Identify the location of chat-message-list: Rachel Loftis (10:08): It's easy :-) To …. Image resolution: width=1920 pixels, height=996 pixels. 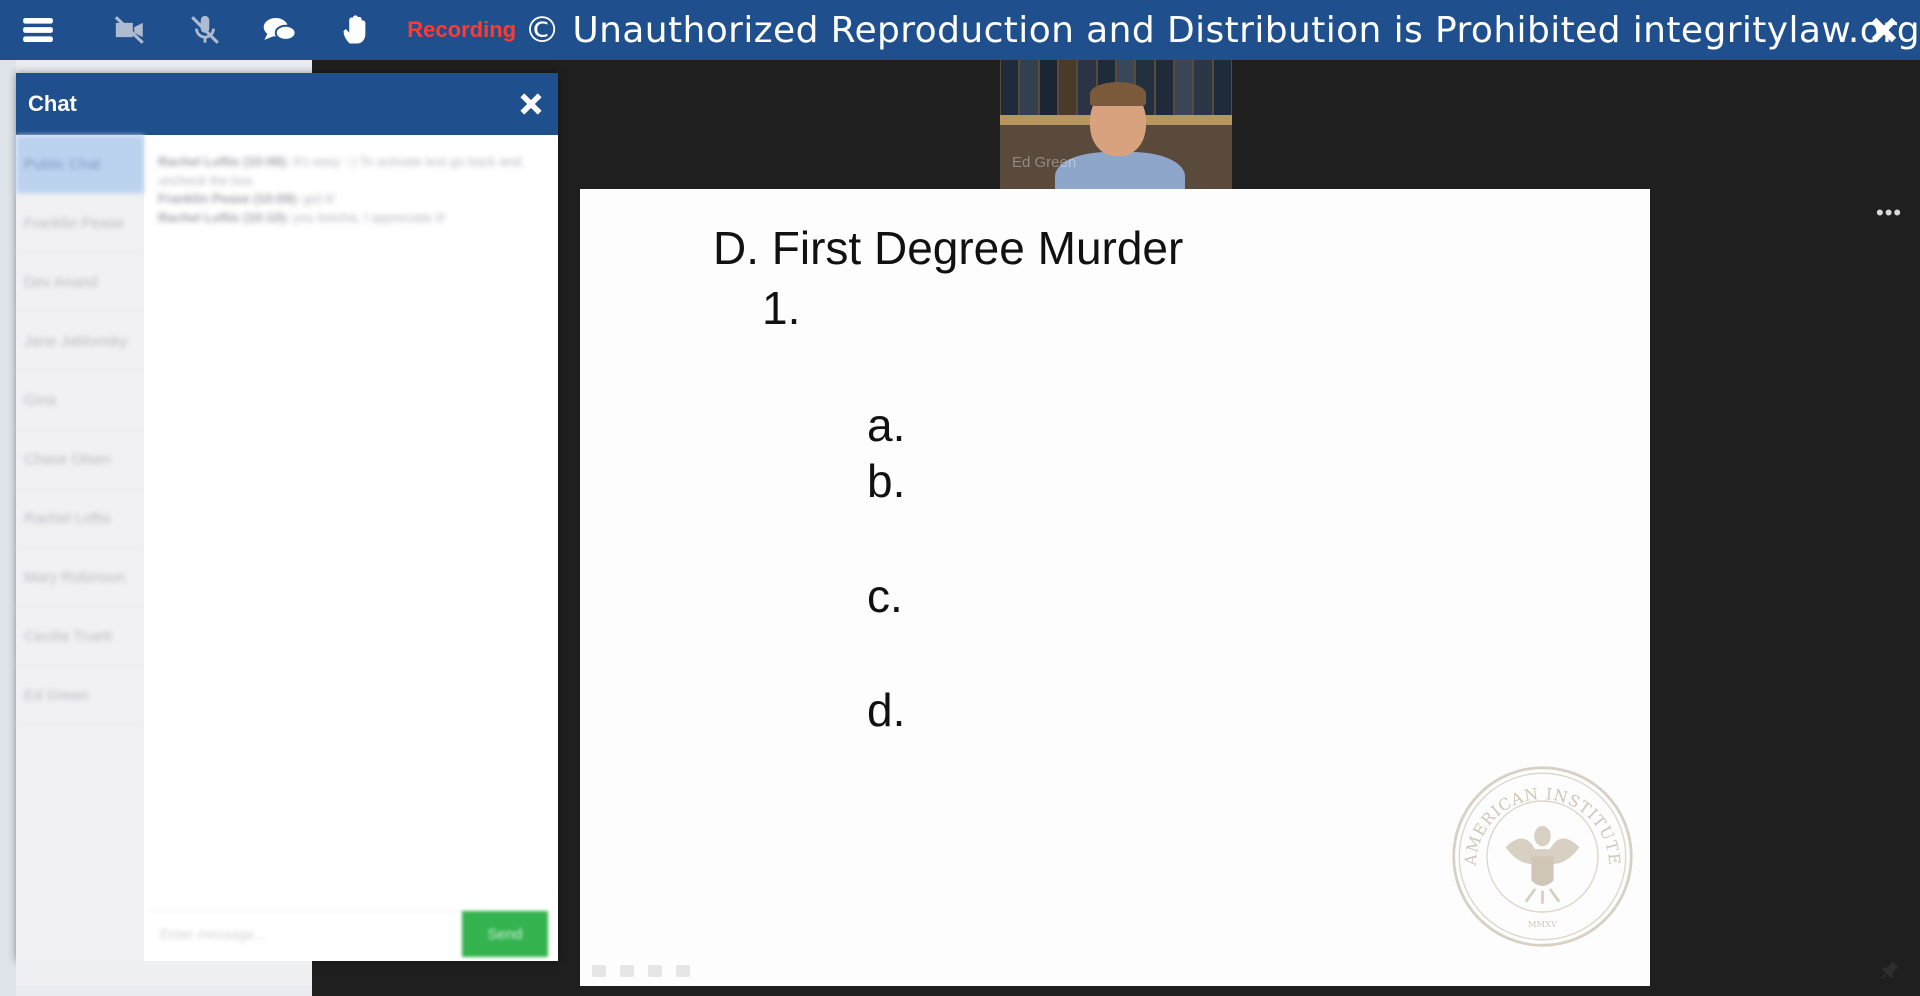
(350, 190).